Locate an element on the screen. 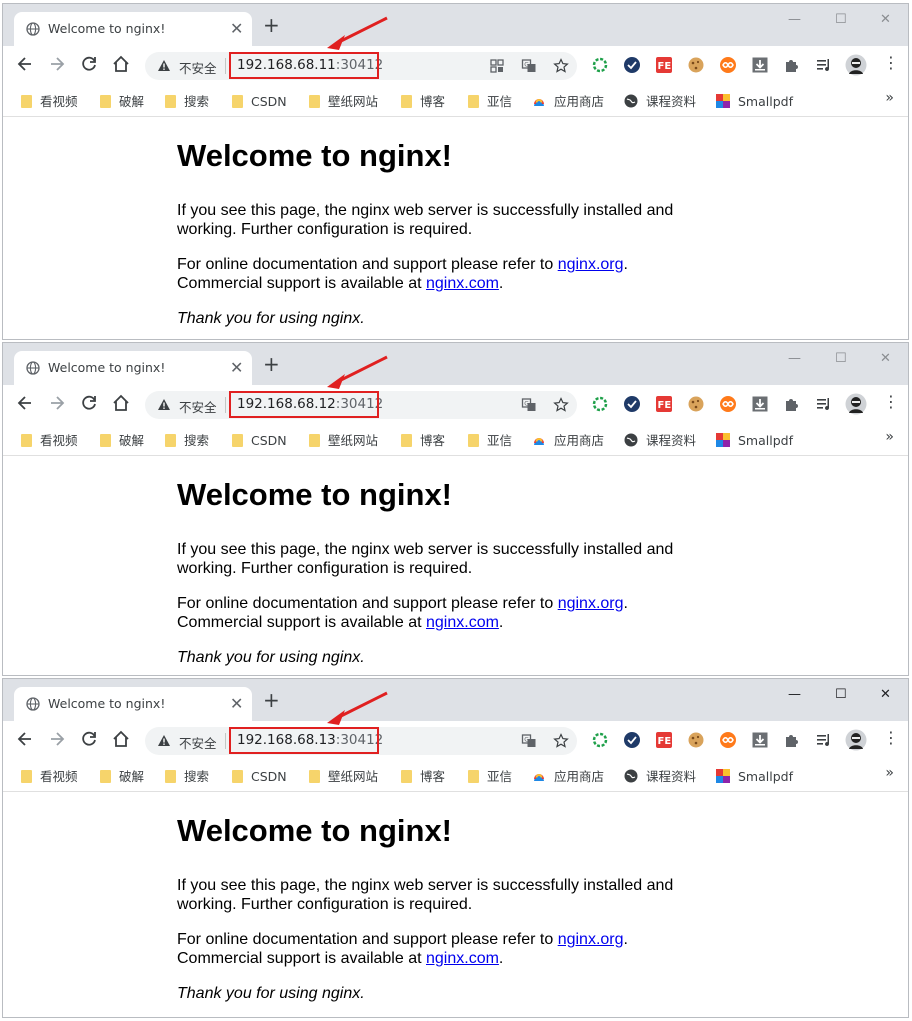  qr-code-icon is located at coordinates (497, 66).